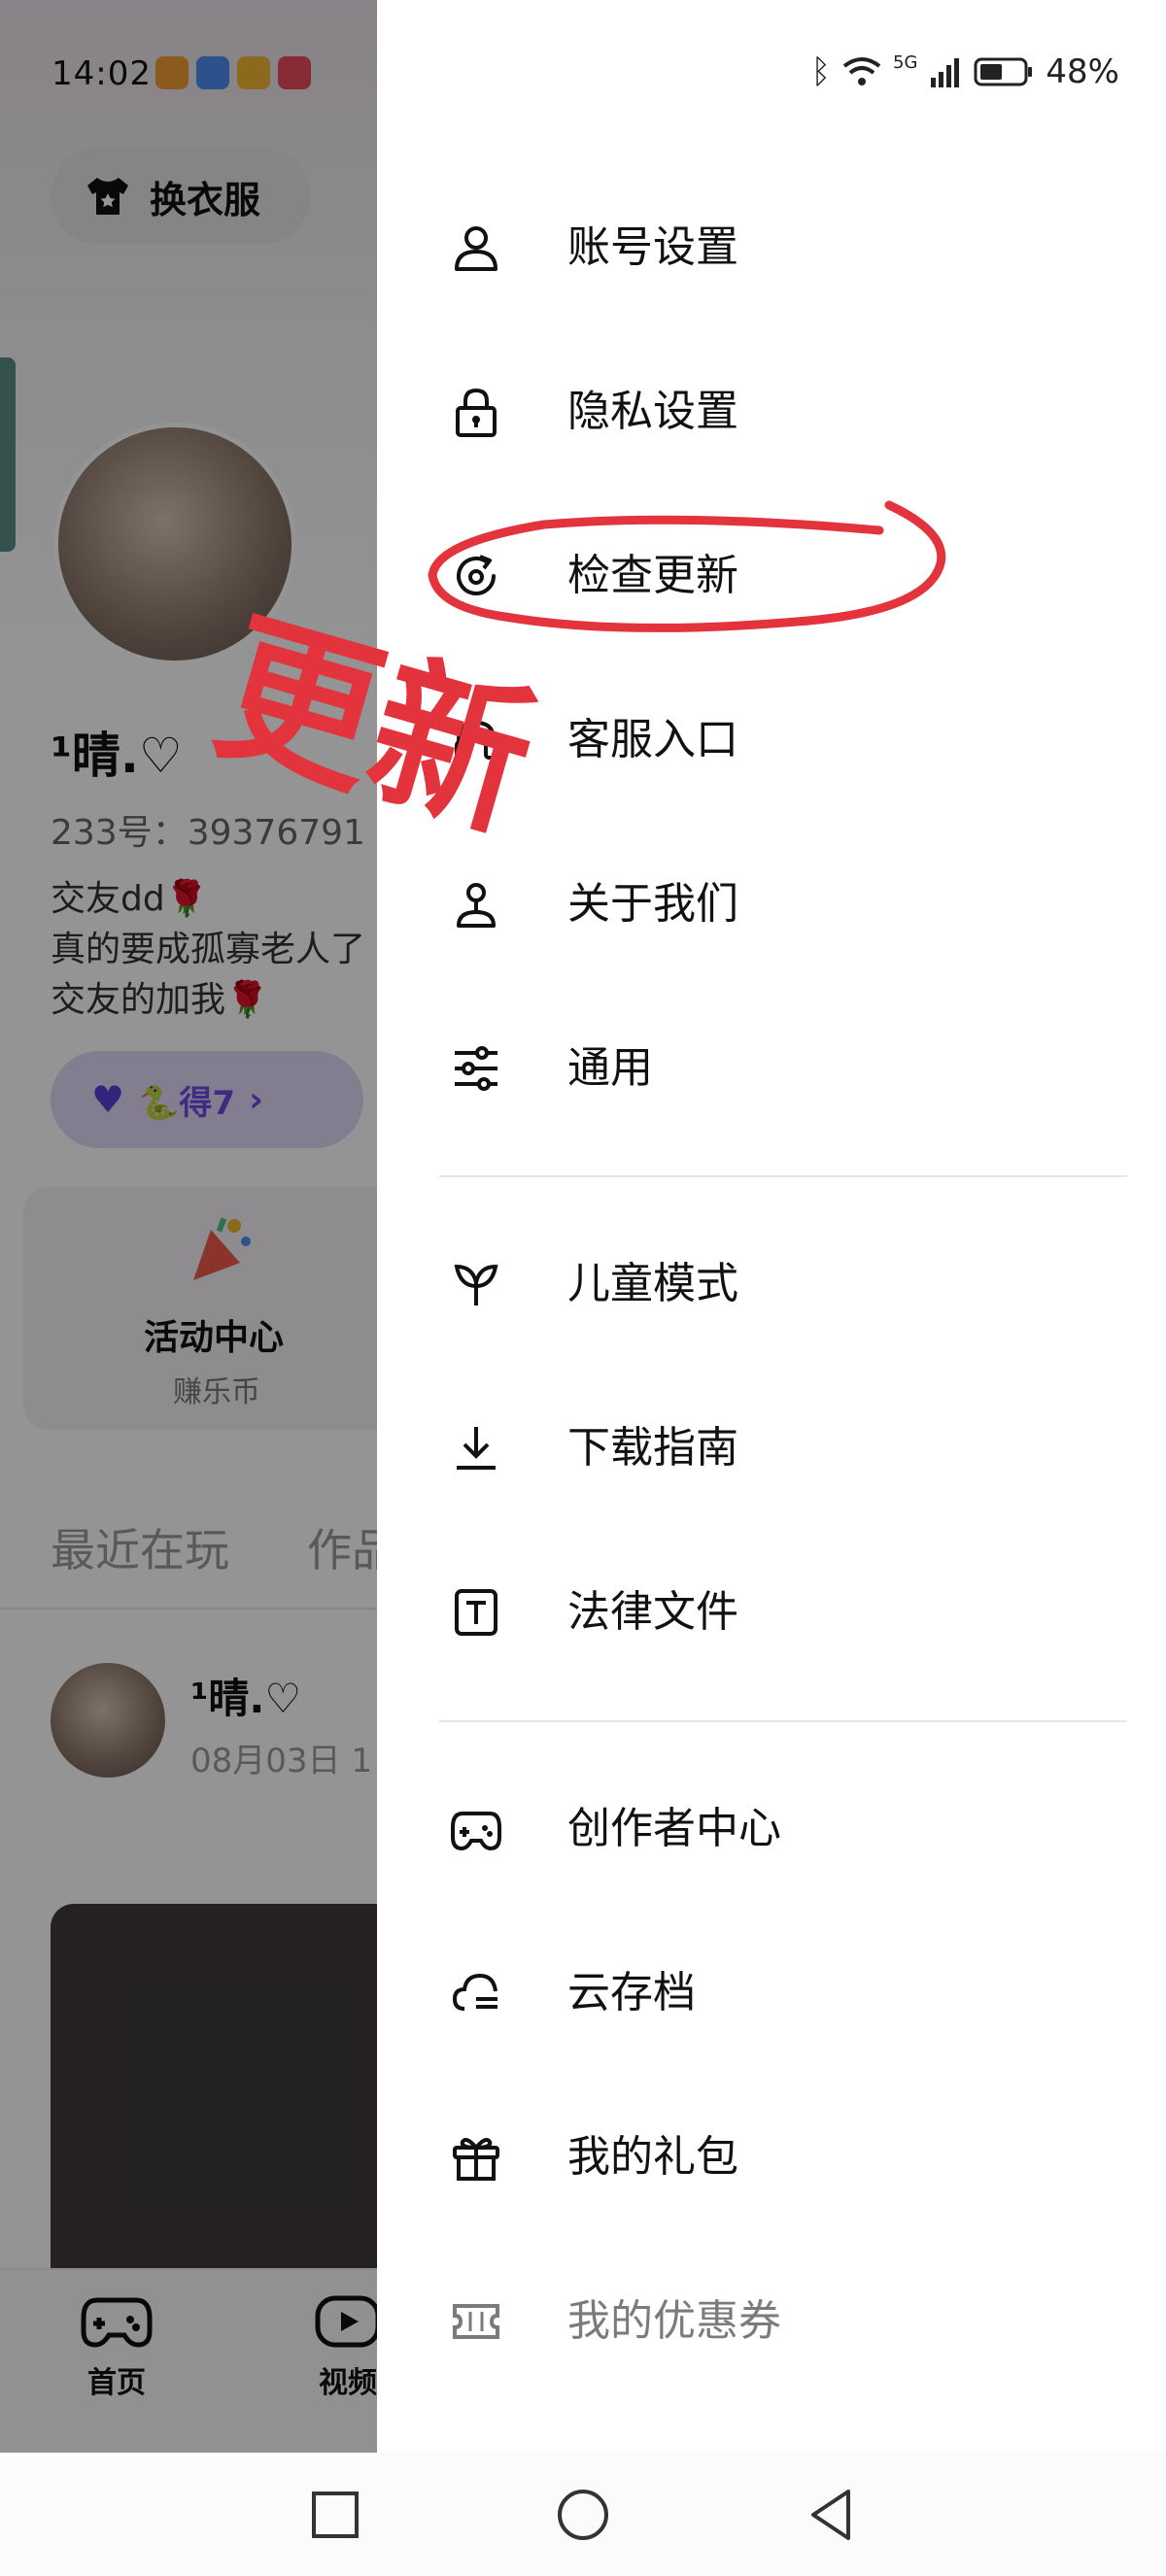  I want to click on user-icon, so click(476, 248).